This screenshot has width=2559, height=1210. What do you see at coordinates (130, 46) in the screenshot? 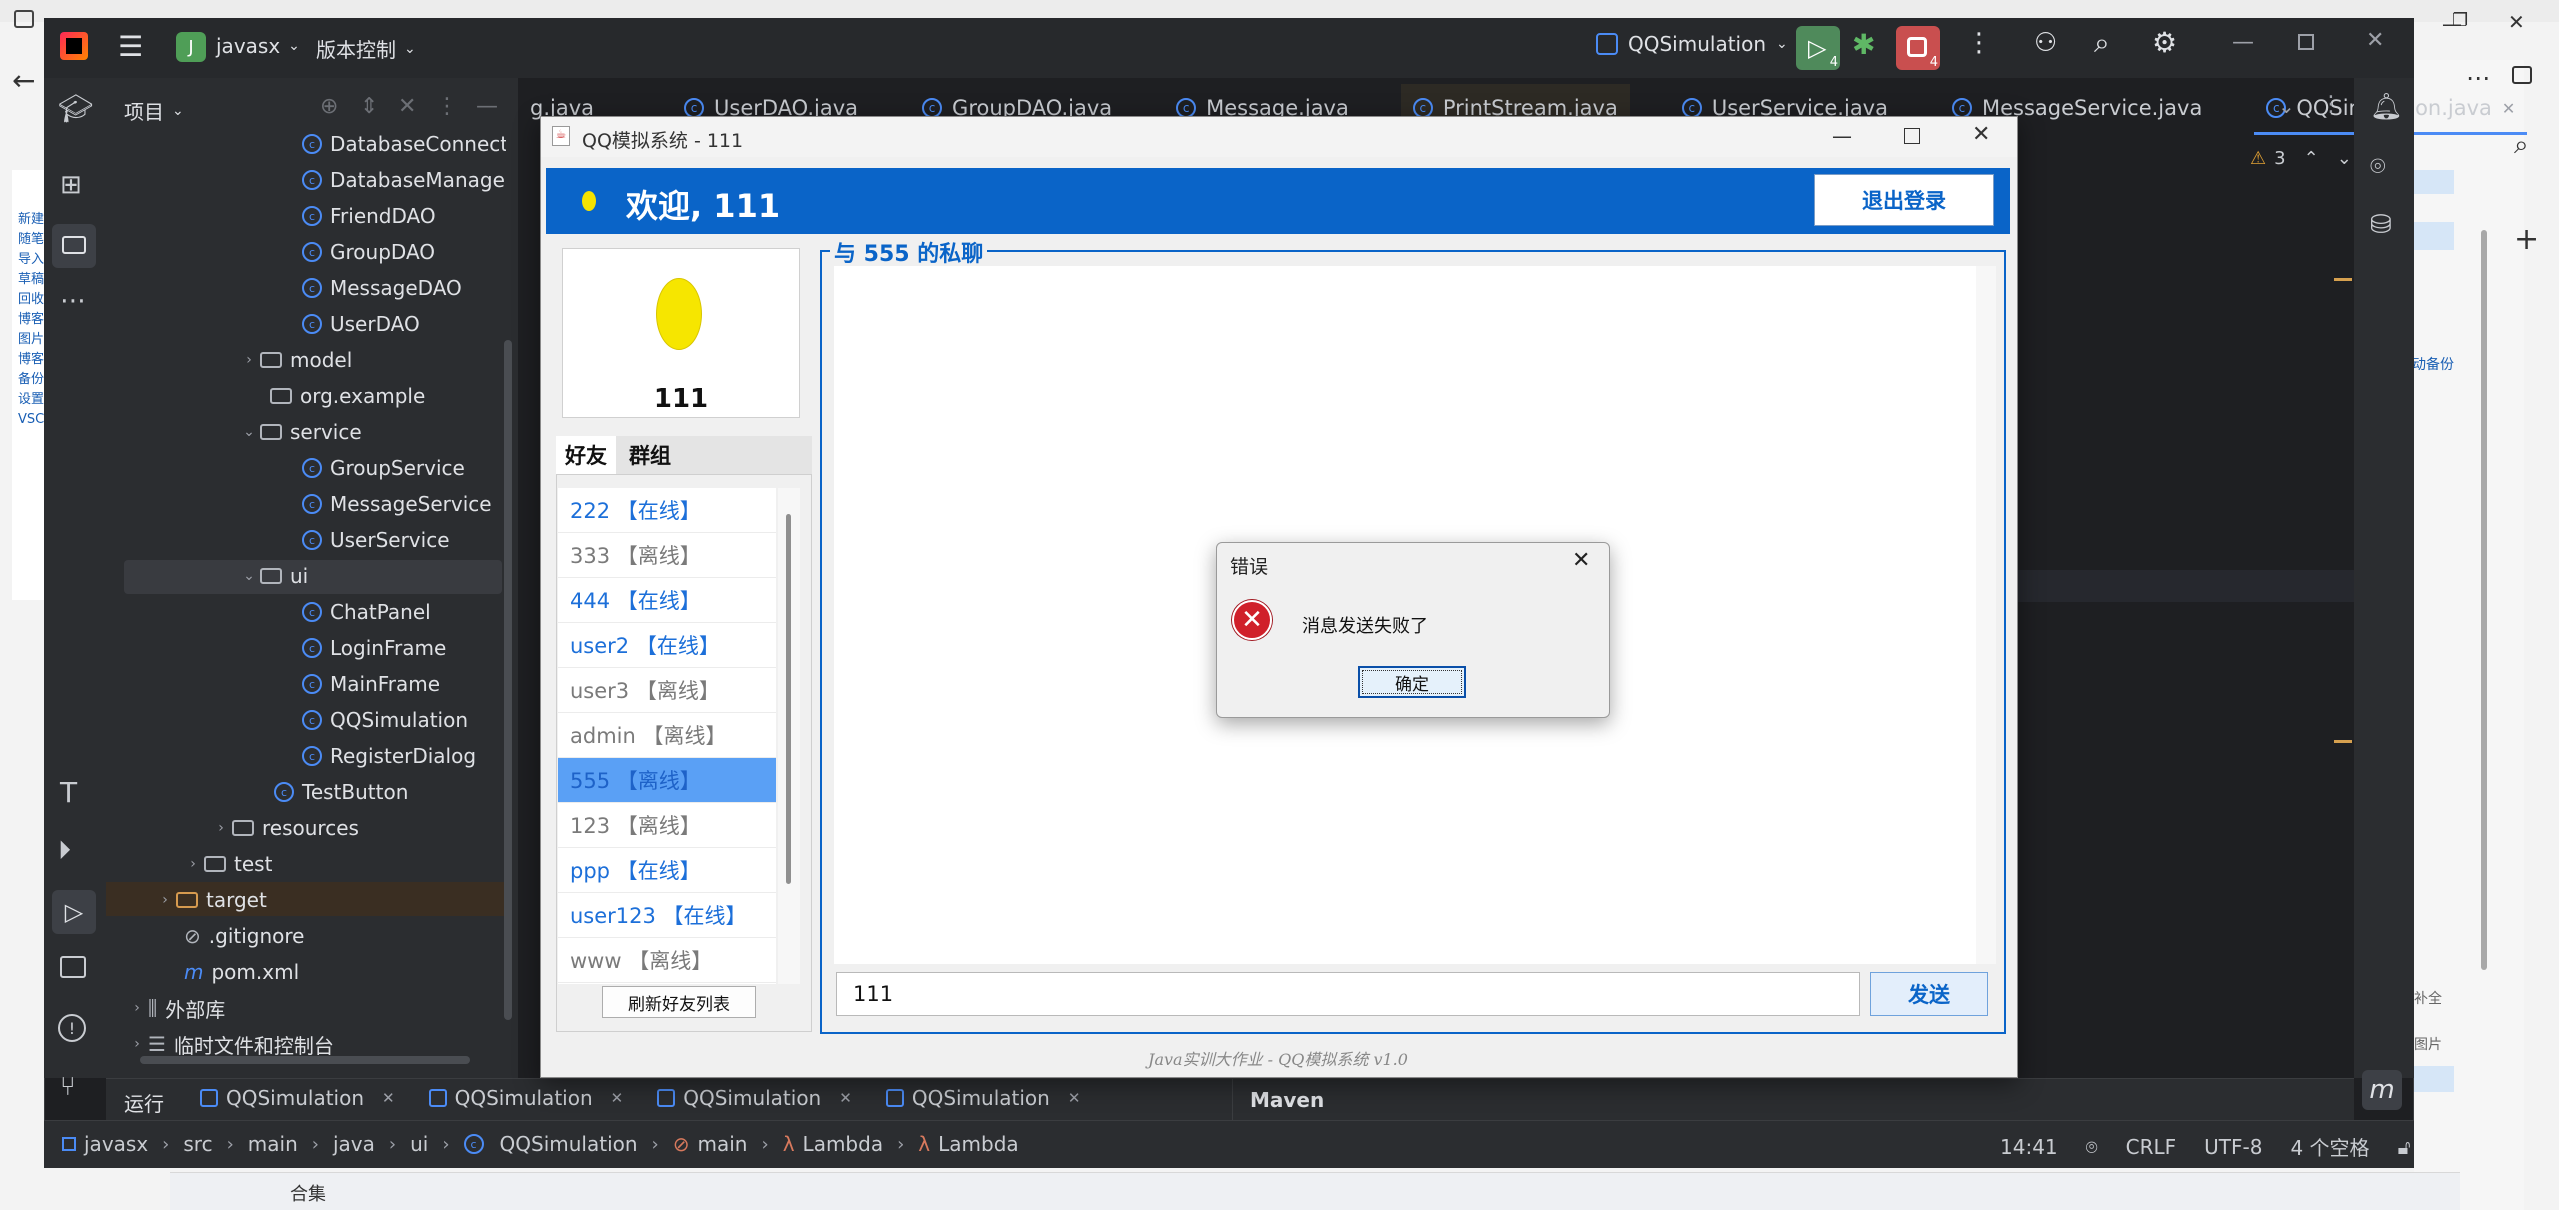
I see `main-menu-icon: ☰` at bounding box center [130, 46].